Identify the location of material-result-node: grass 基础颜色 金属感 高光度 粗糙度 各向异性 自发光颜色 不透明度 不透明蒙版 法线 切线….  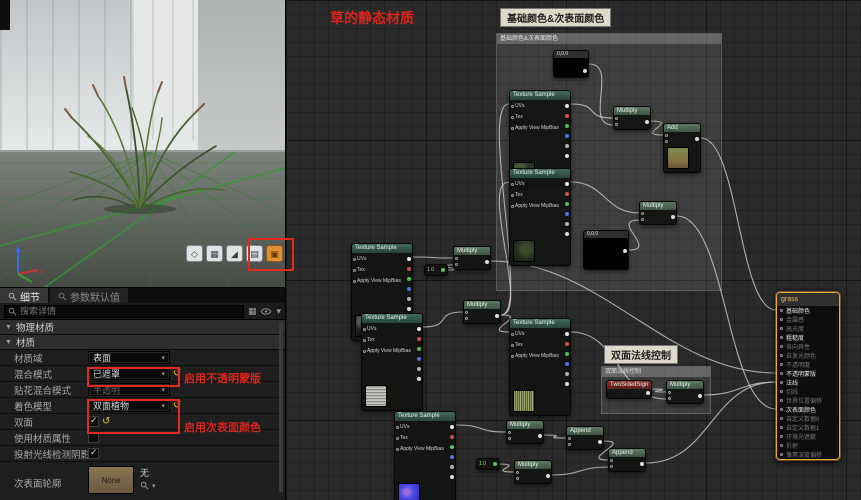
(808, 376).